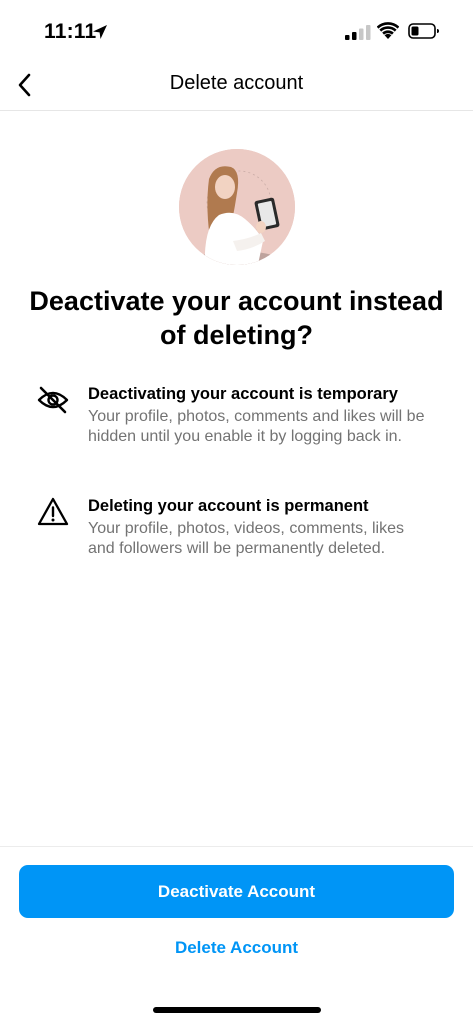  I want to click on avatar, so click(237, 207).